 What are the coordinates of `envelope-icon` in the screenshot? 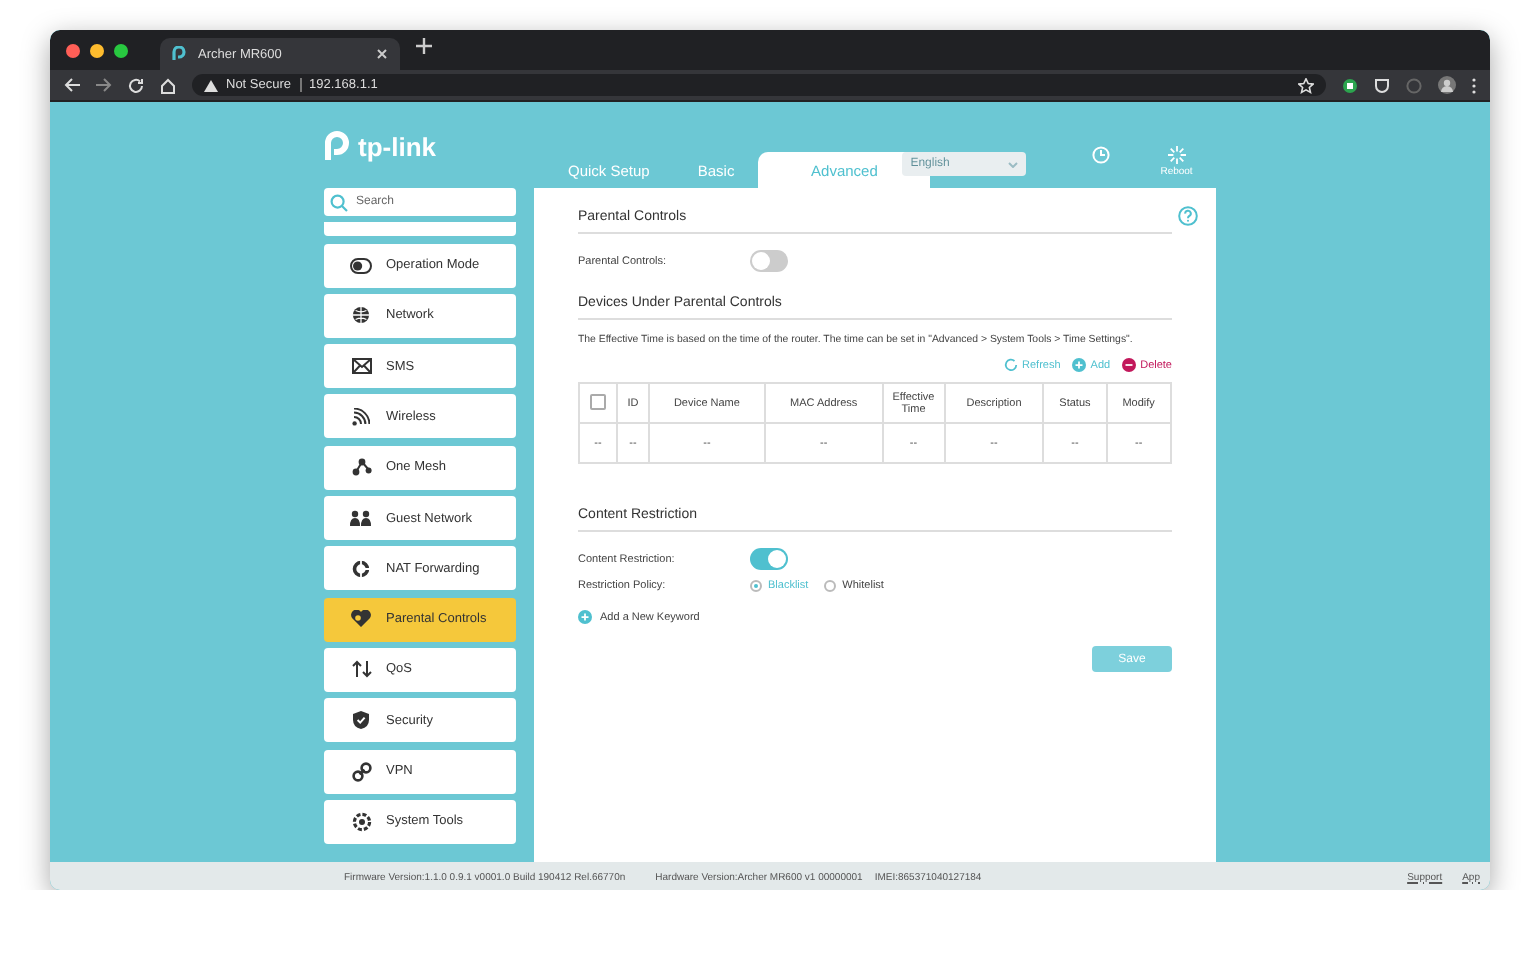 It's located at (361, 366).